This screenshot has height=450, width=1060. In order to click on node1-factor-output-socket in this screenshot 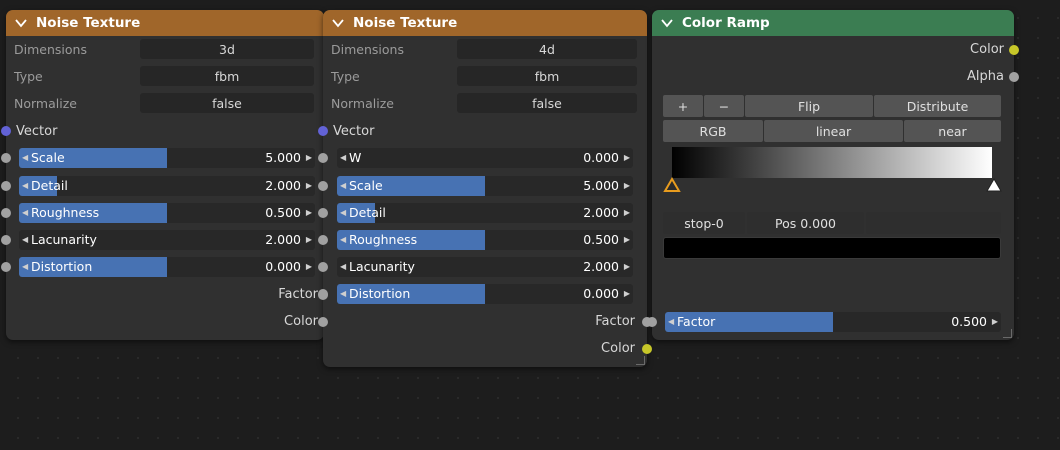, I will do `click(323, 295)`.